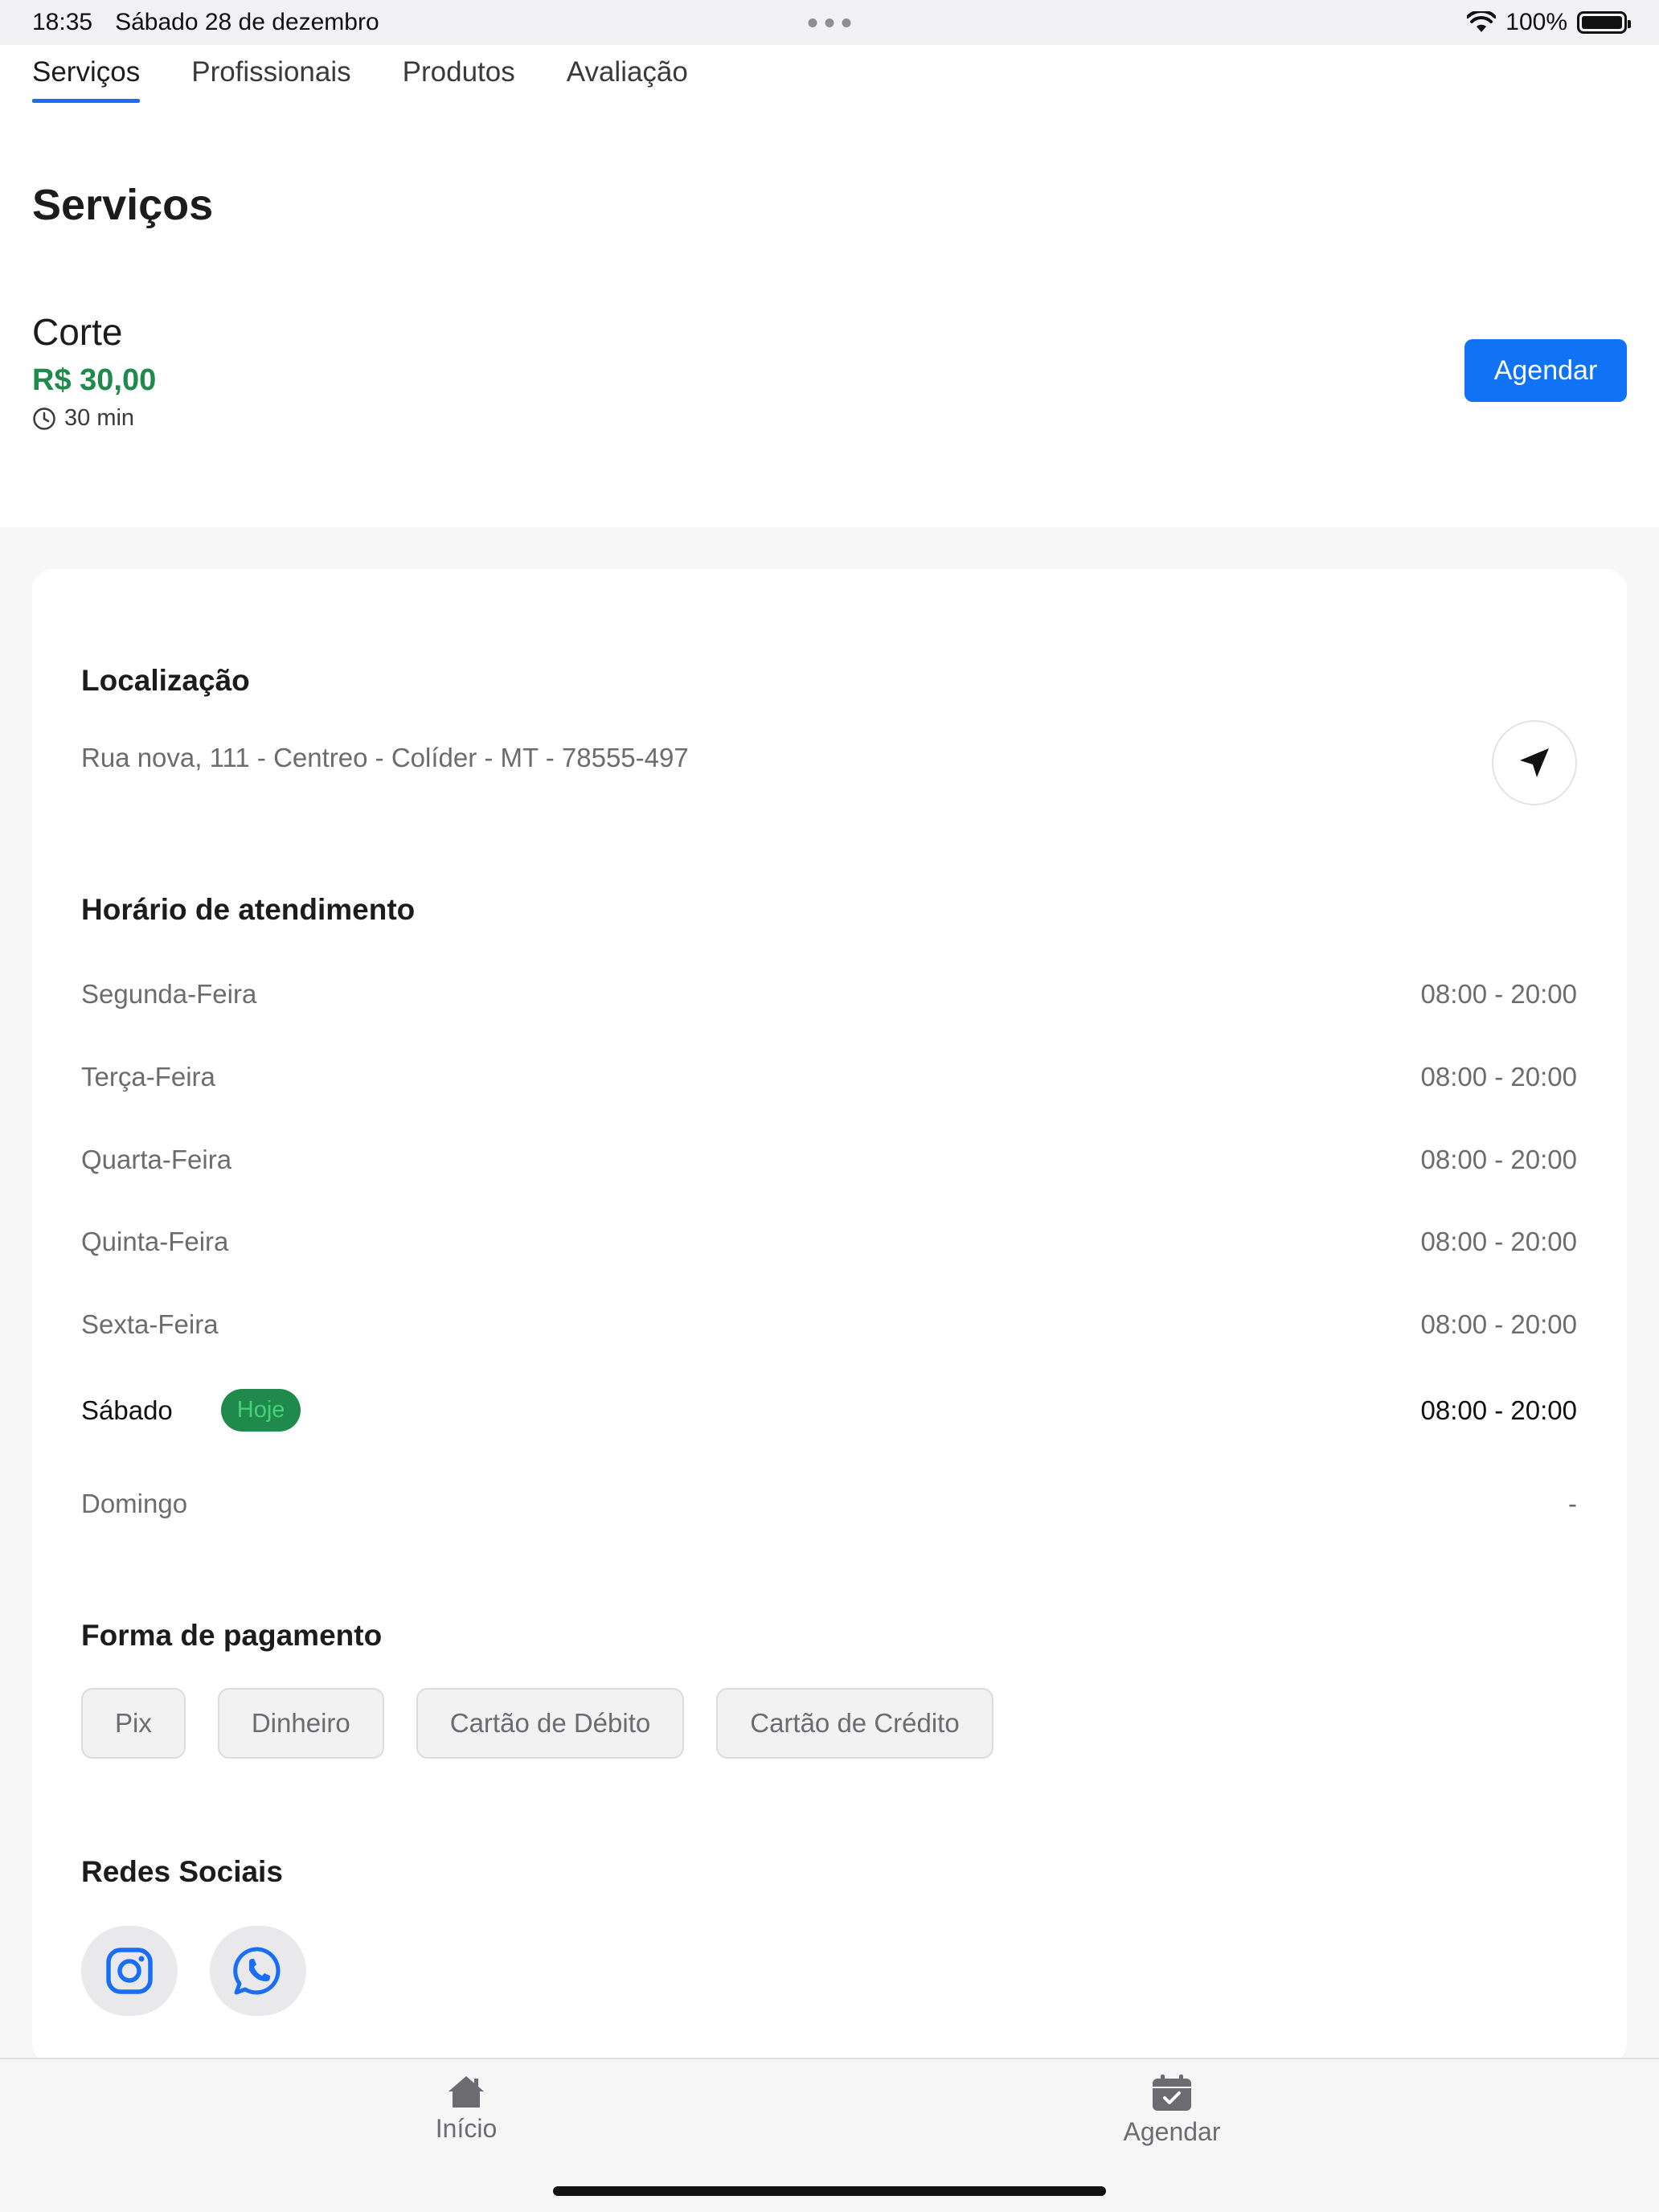 The image size is (1659, 2212). I want to click on whatsapp-icon, so click(257, 1971).